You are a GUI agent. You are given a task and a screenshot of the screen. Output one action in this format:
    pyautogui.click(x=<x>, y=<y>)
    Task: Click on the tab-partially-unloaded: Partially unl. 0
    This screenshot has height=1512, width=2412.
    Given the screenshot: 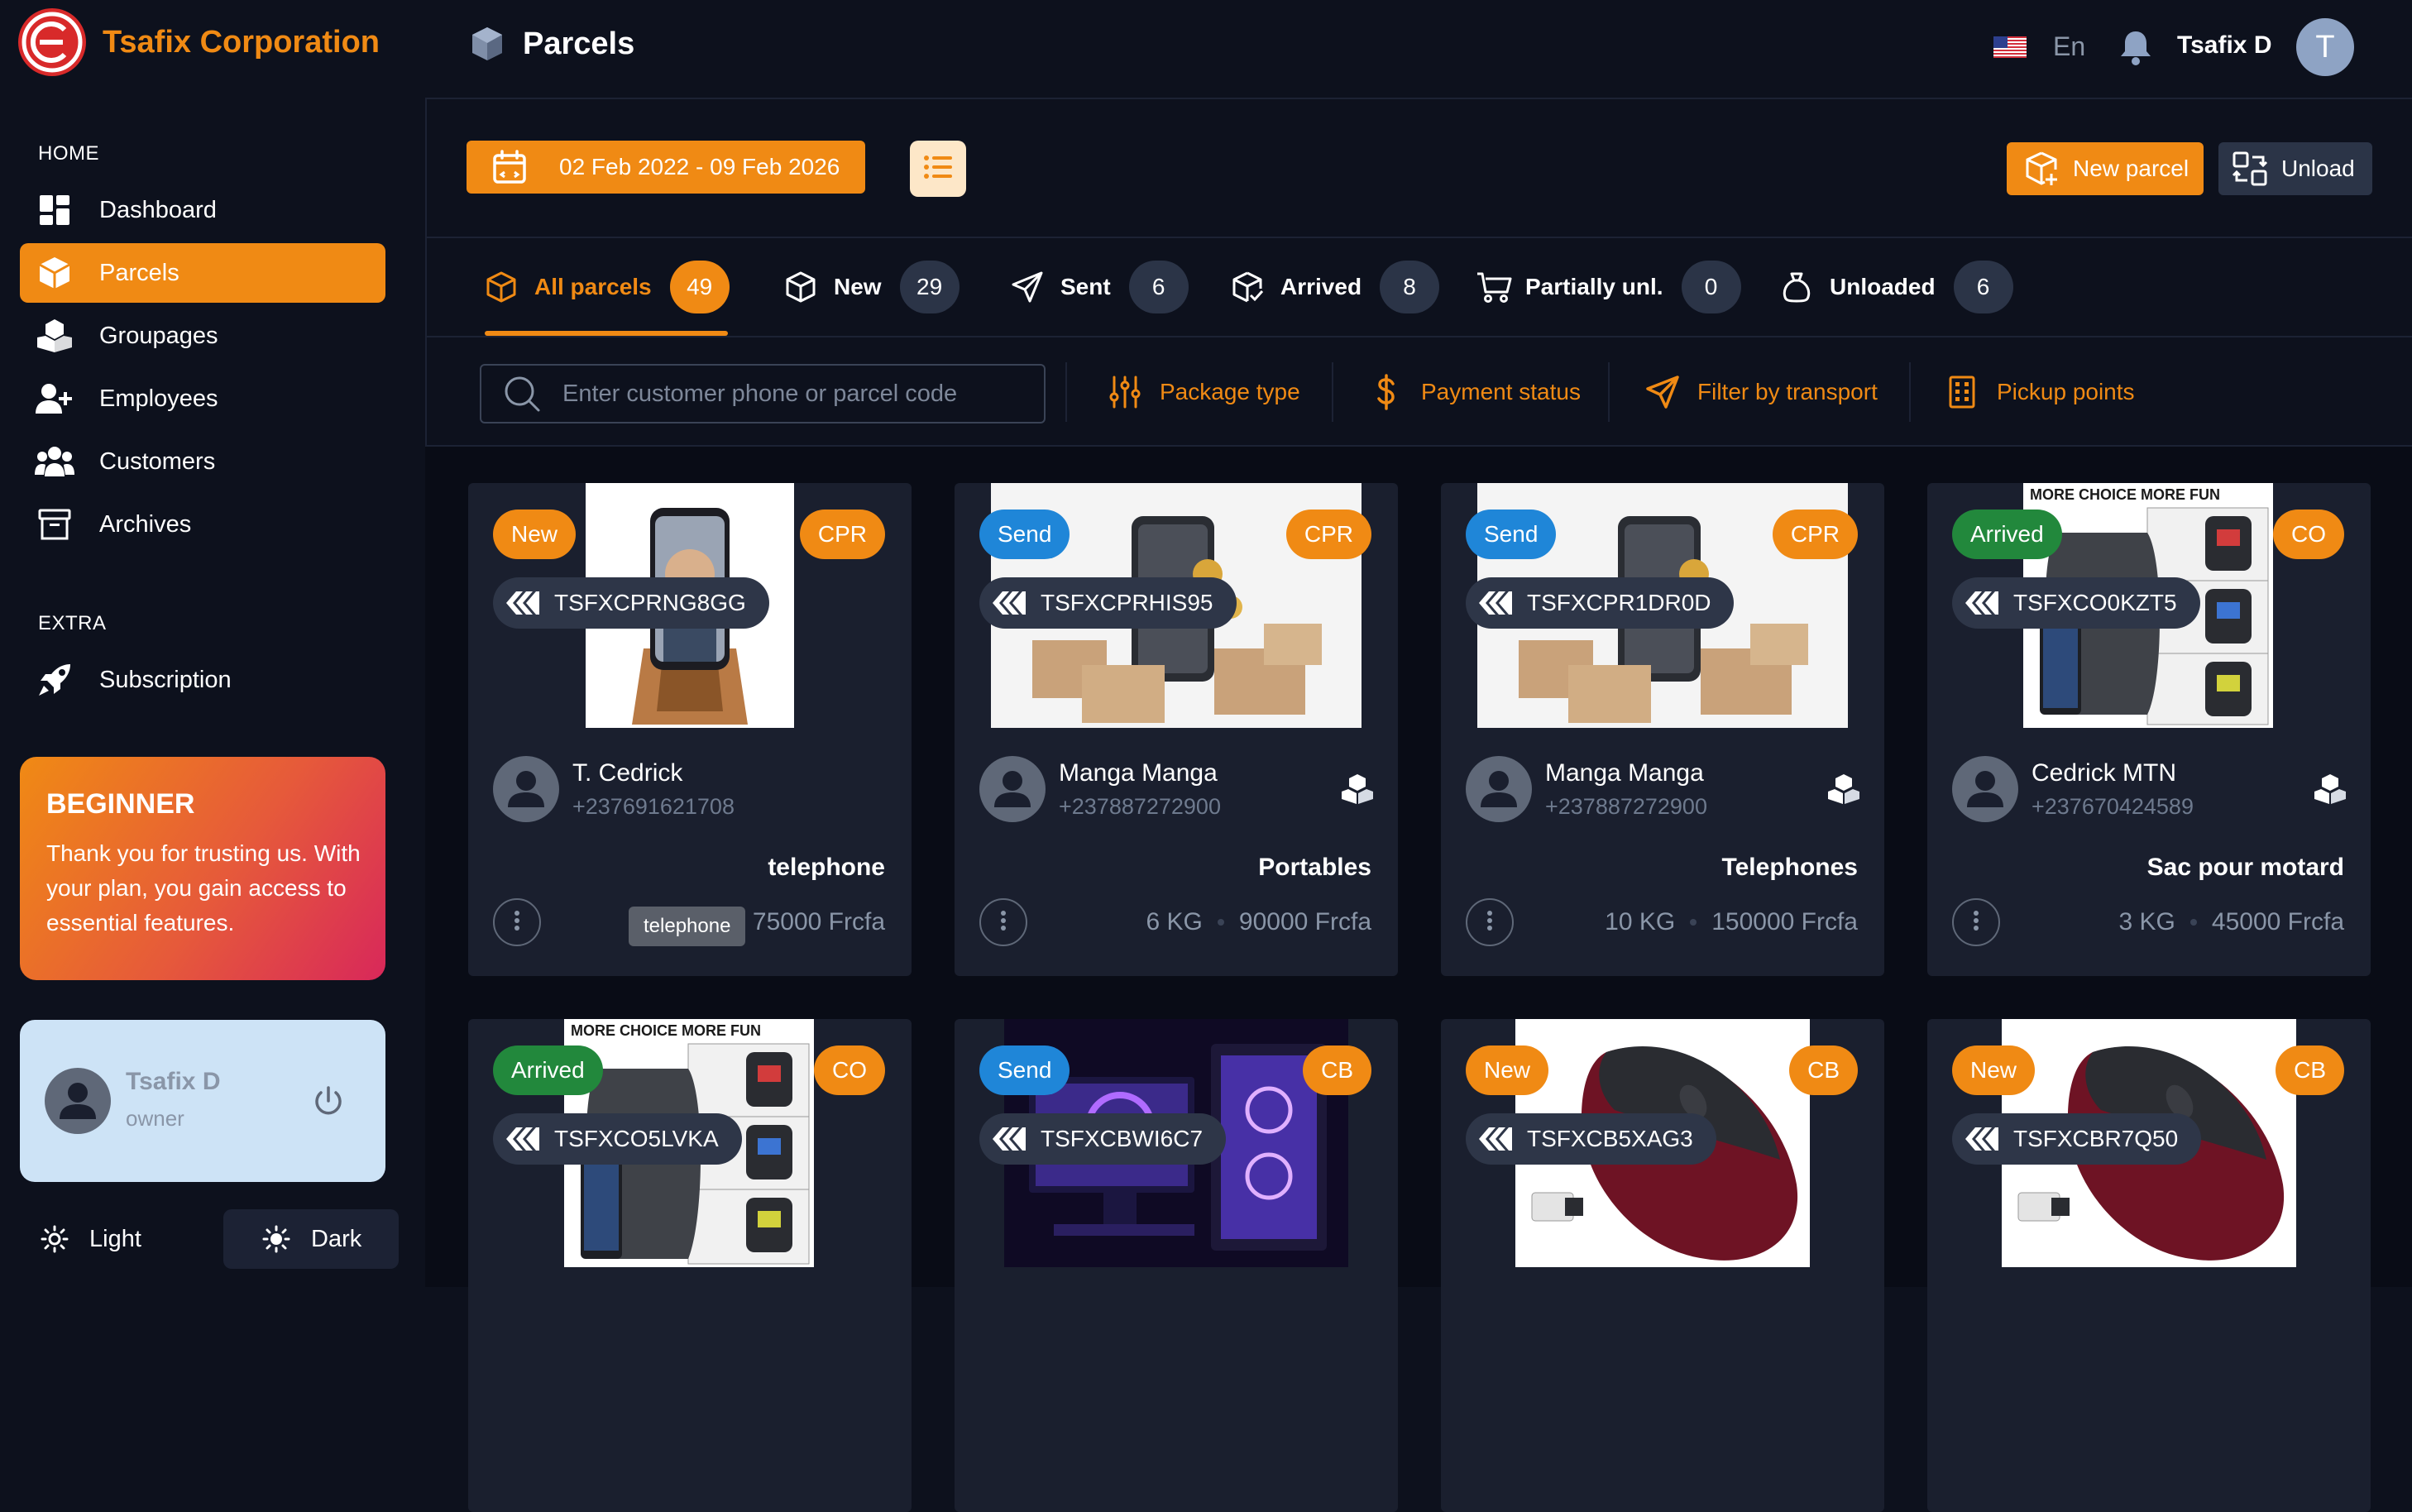 What is the action you would take?
    pyautogui.click(x=1608, y=287)
    